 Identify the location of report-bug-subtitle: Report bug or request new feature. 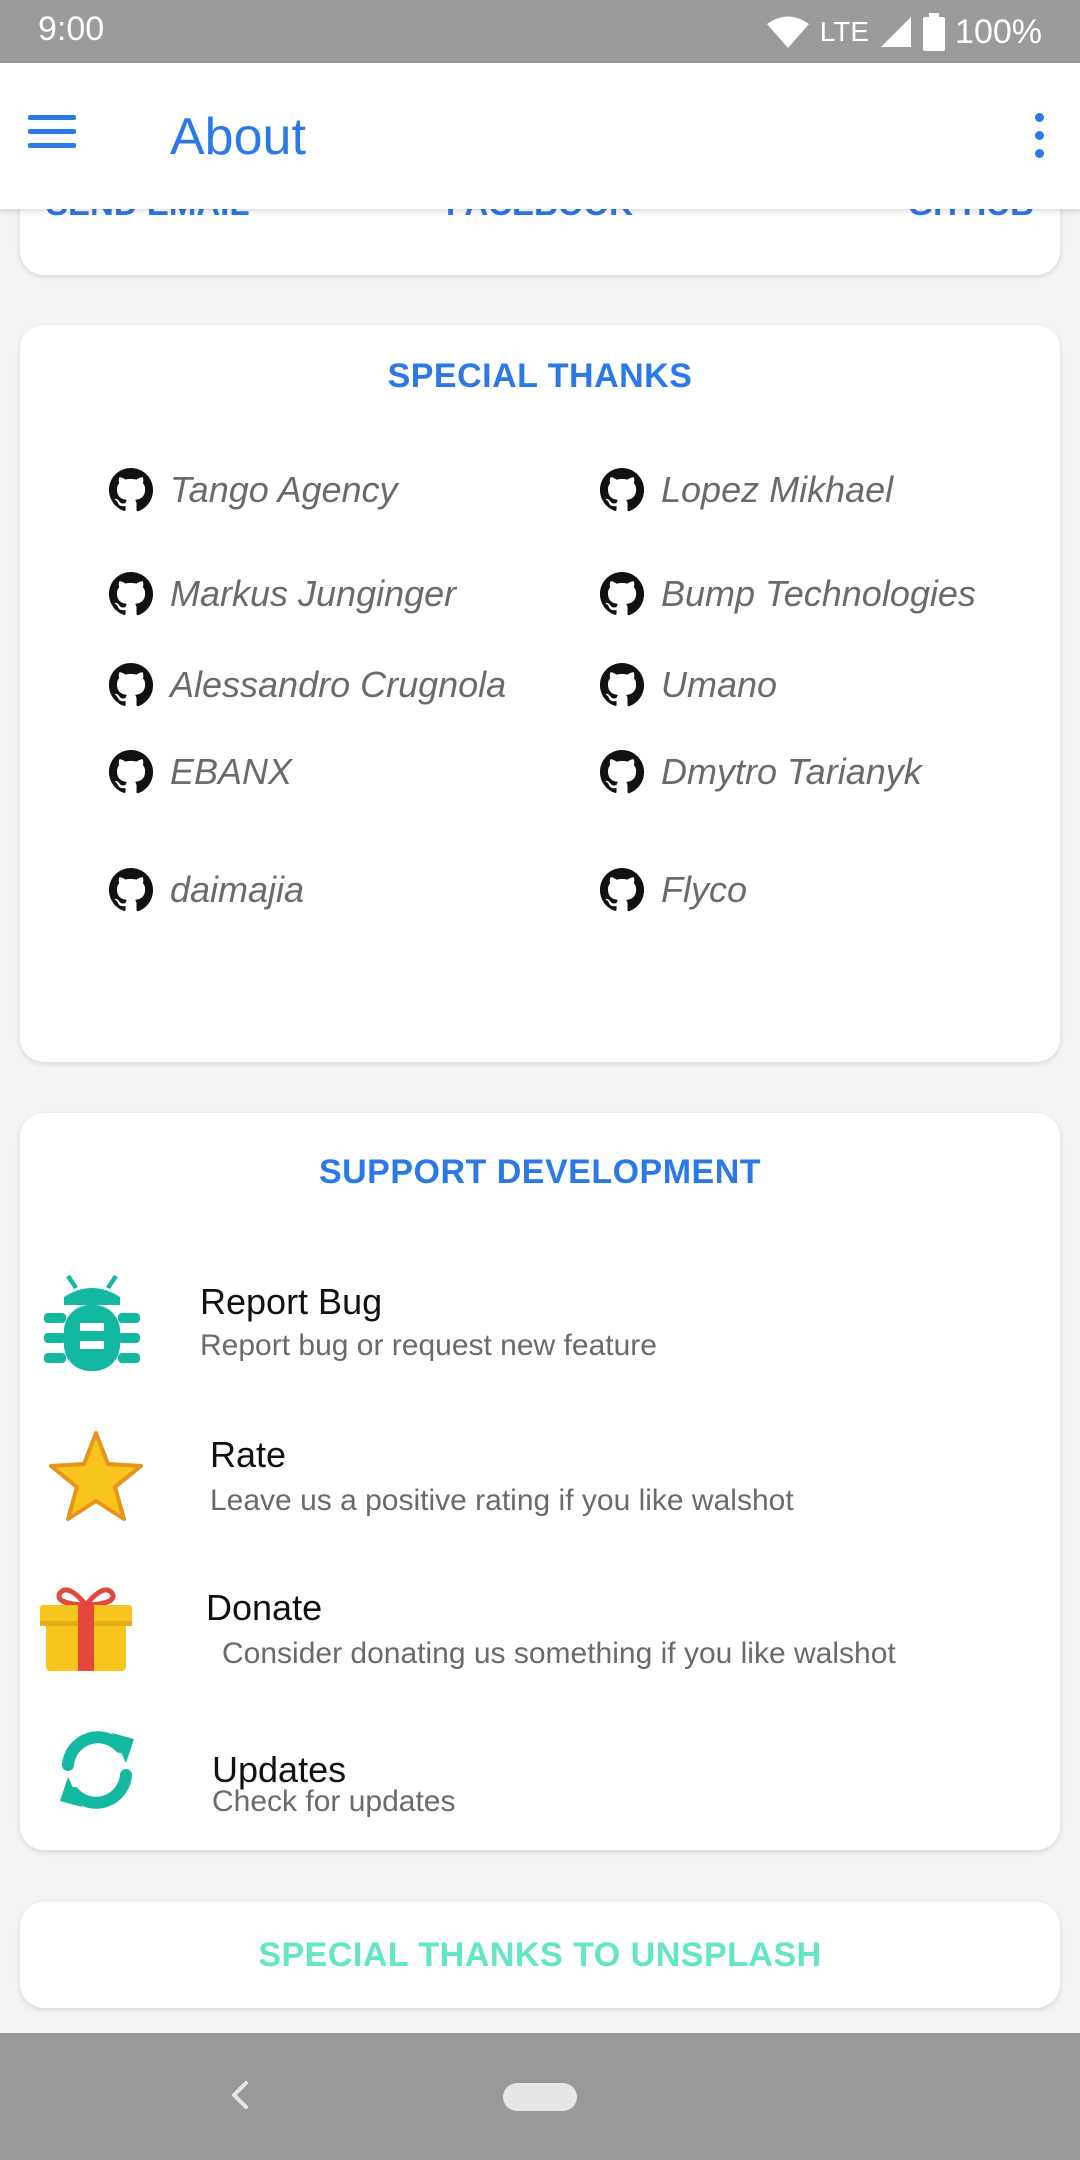
(428, 1345).